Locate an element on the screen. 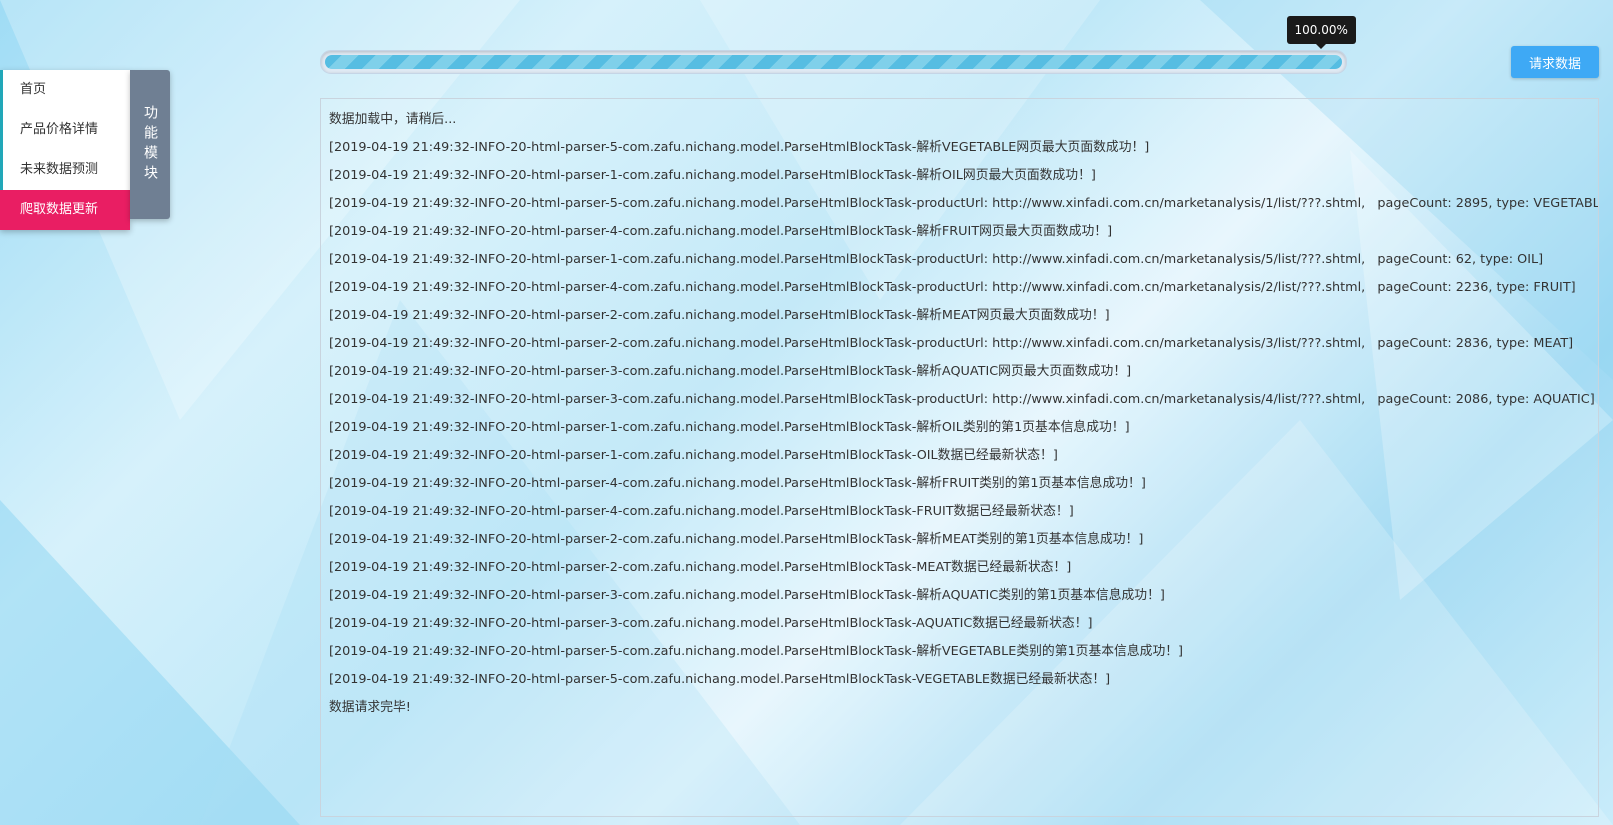 The image size is (1613, 825). function-module-label: 功能模块 is located at coordinates (150, 144).